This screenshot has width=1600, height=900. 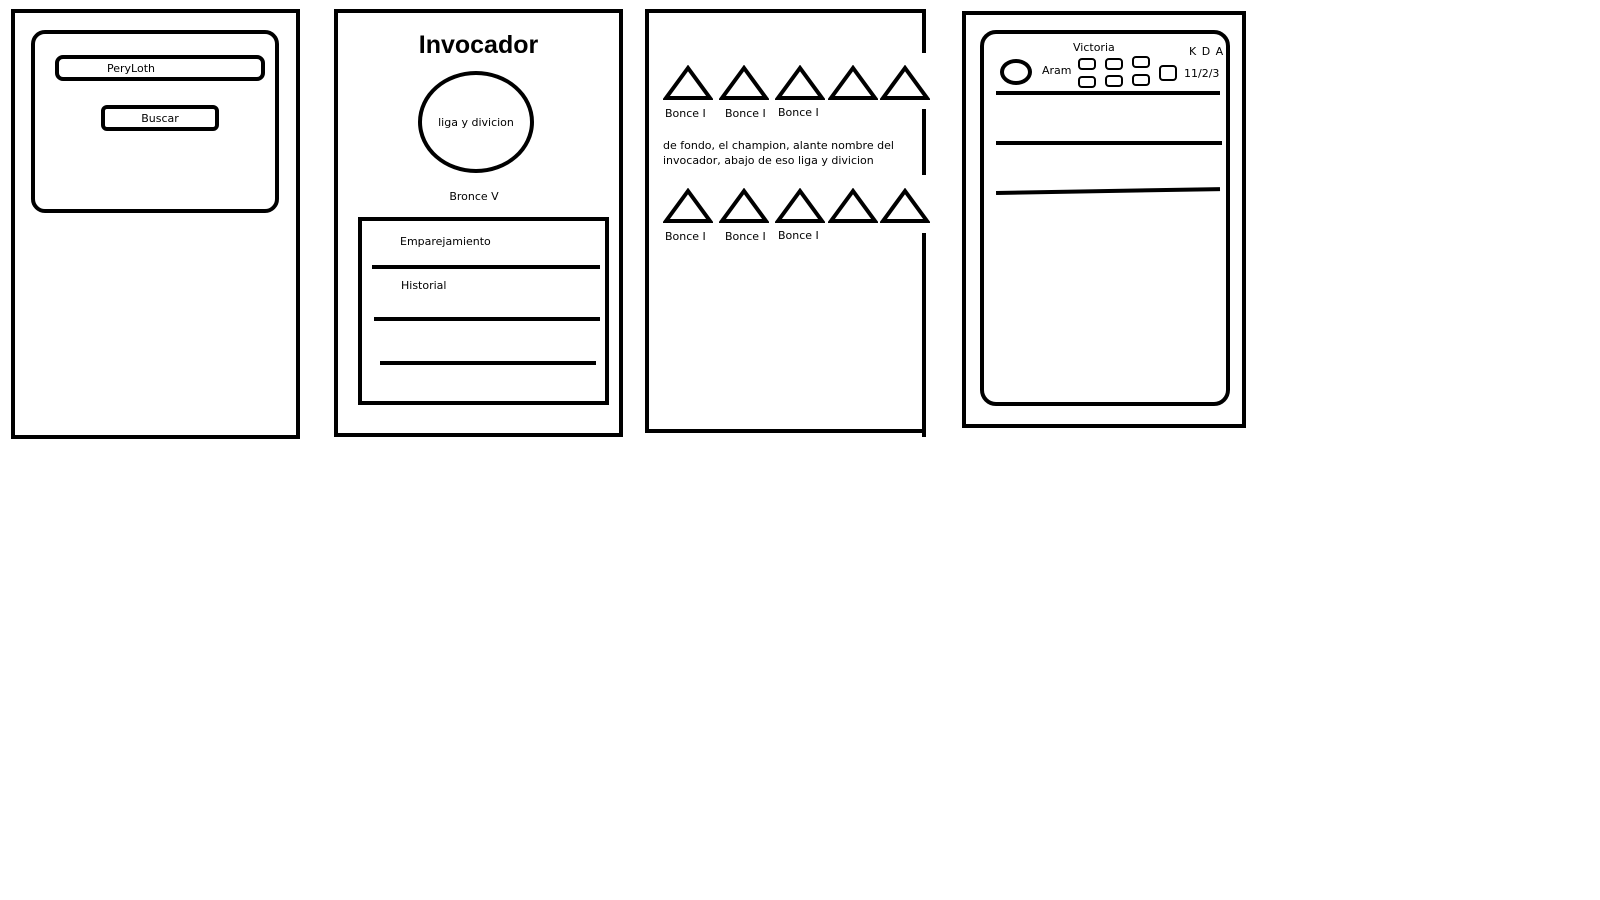 What do you see at coordinates (478, 45) in the screenshot?
I see `page-title: Invocador` at bounding box center [478, 45].